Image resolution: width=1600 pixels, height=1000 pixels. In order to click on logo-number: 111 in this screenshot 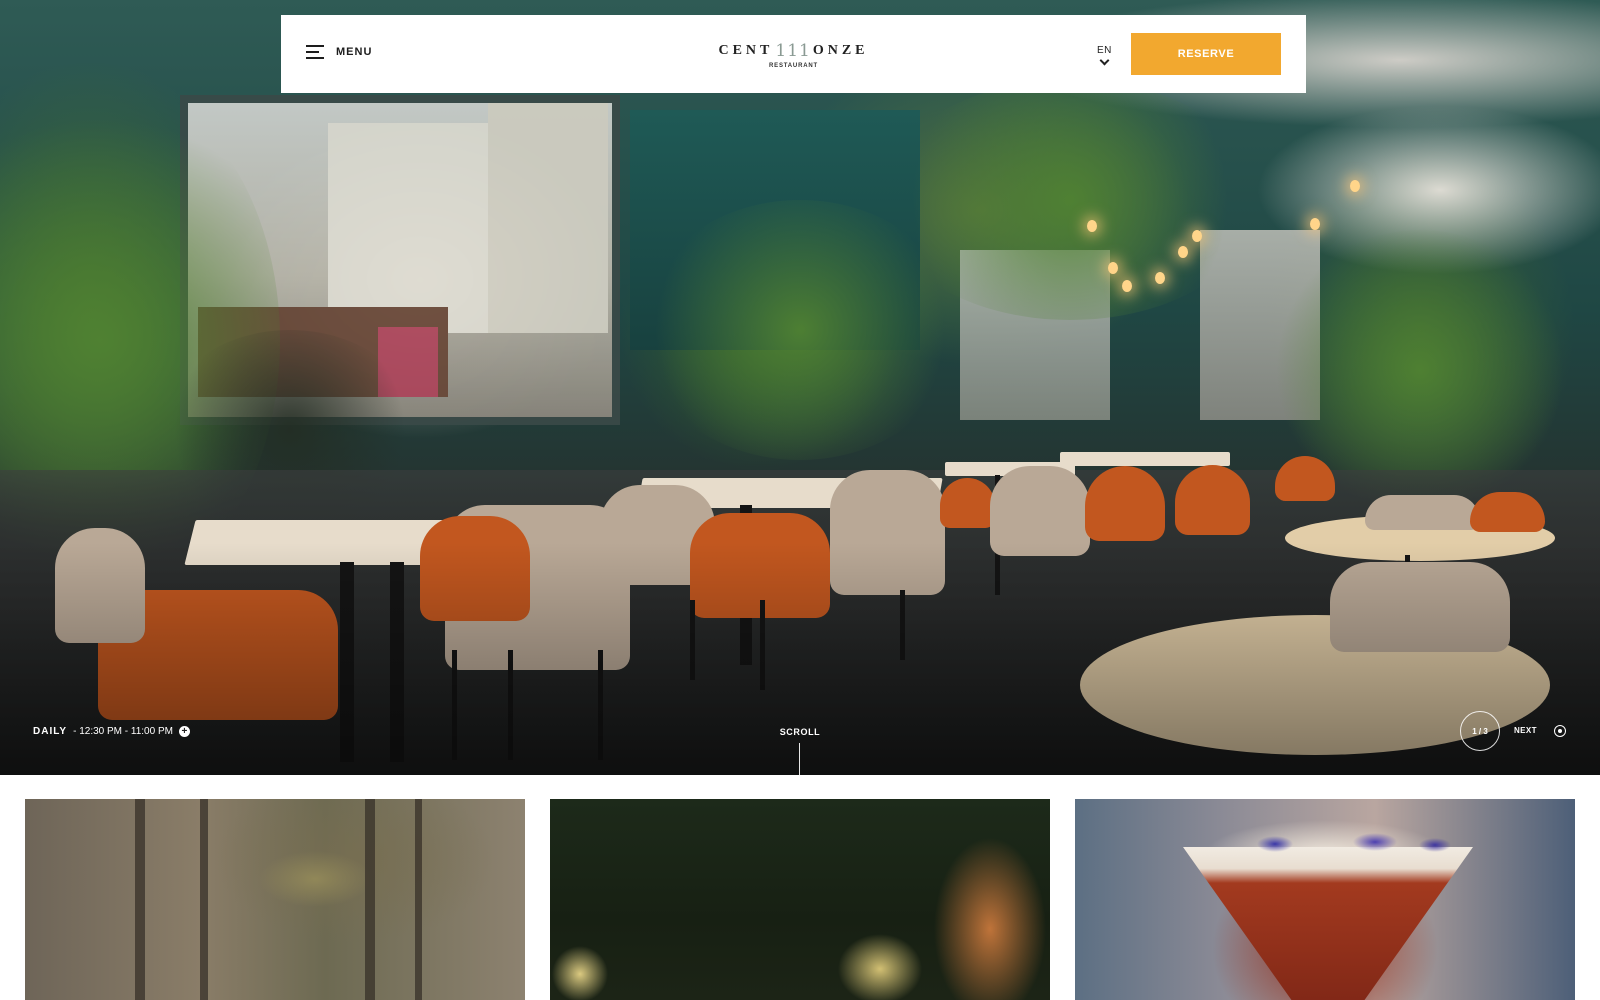, I will do `click(793, 51)`.